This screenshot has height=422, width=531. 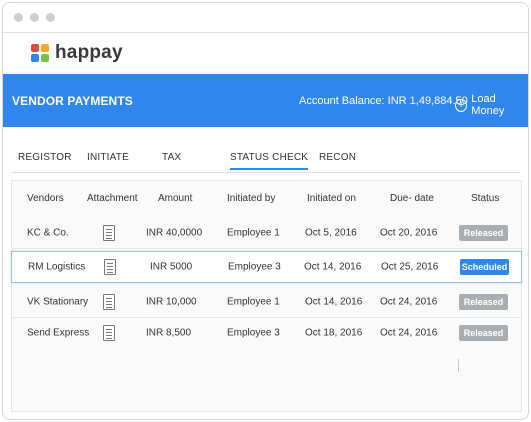 I want to click on tab-divider, so click(x=265, y=172).